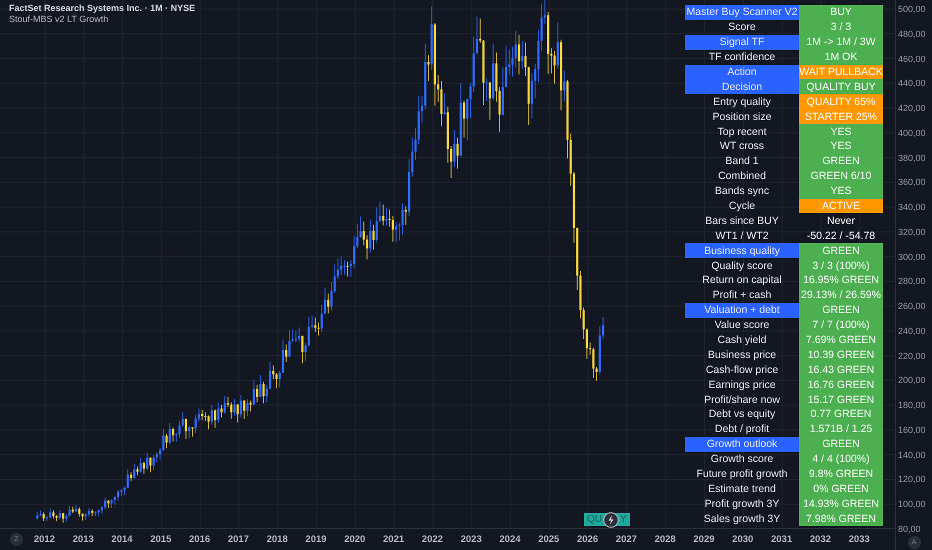 The width and height of the screenshot is (932, 550). I want to click on scanner-label: Cycle, so click(742, 206).